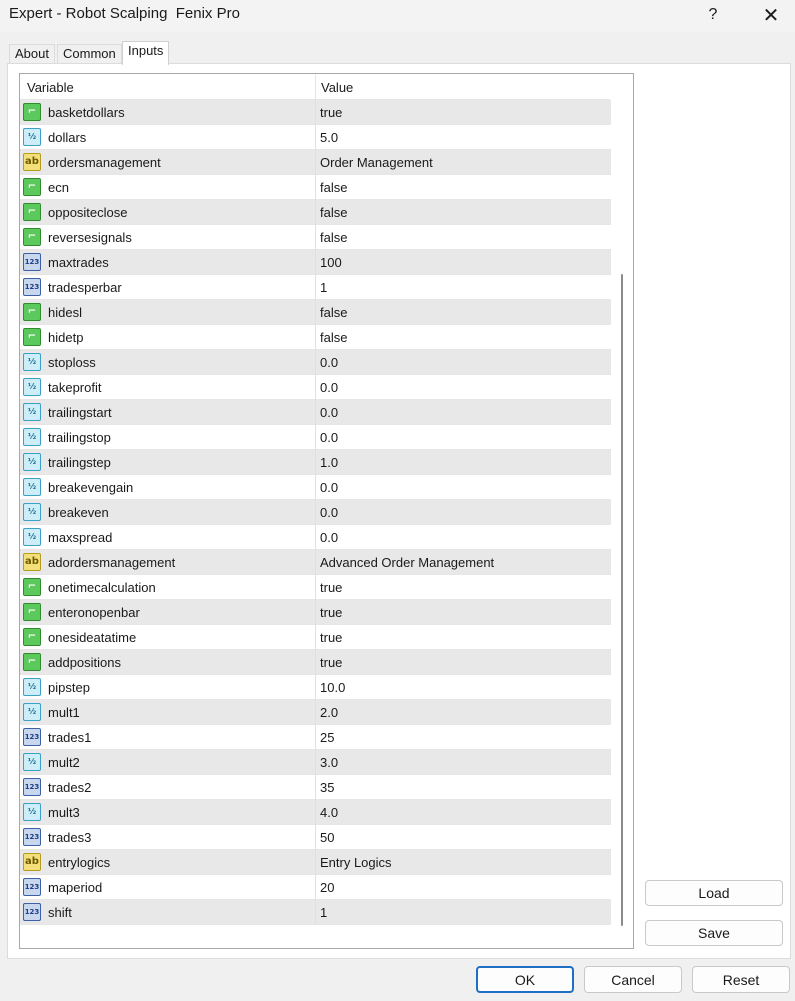 The height and width of the screenshot is (1001, 795). I want to click on variable-value: 50, so click(327, 837).